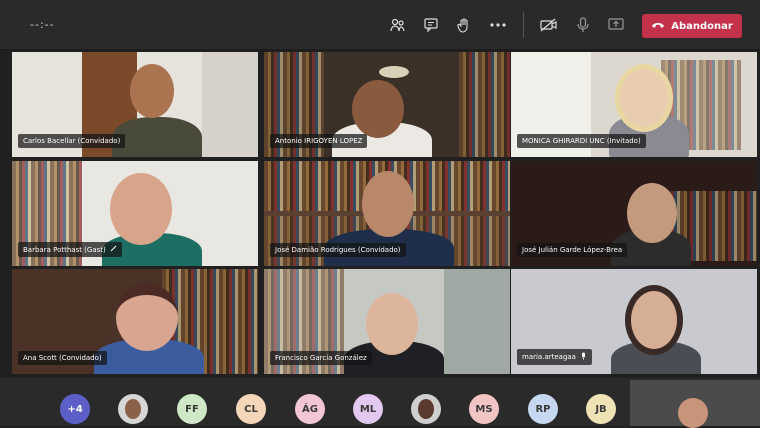  Describe the element at coordinates (549, 25) in the screenshot. I see `camera-off-icon` at that location.